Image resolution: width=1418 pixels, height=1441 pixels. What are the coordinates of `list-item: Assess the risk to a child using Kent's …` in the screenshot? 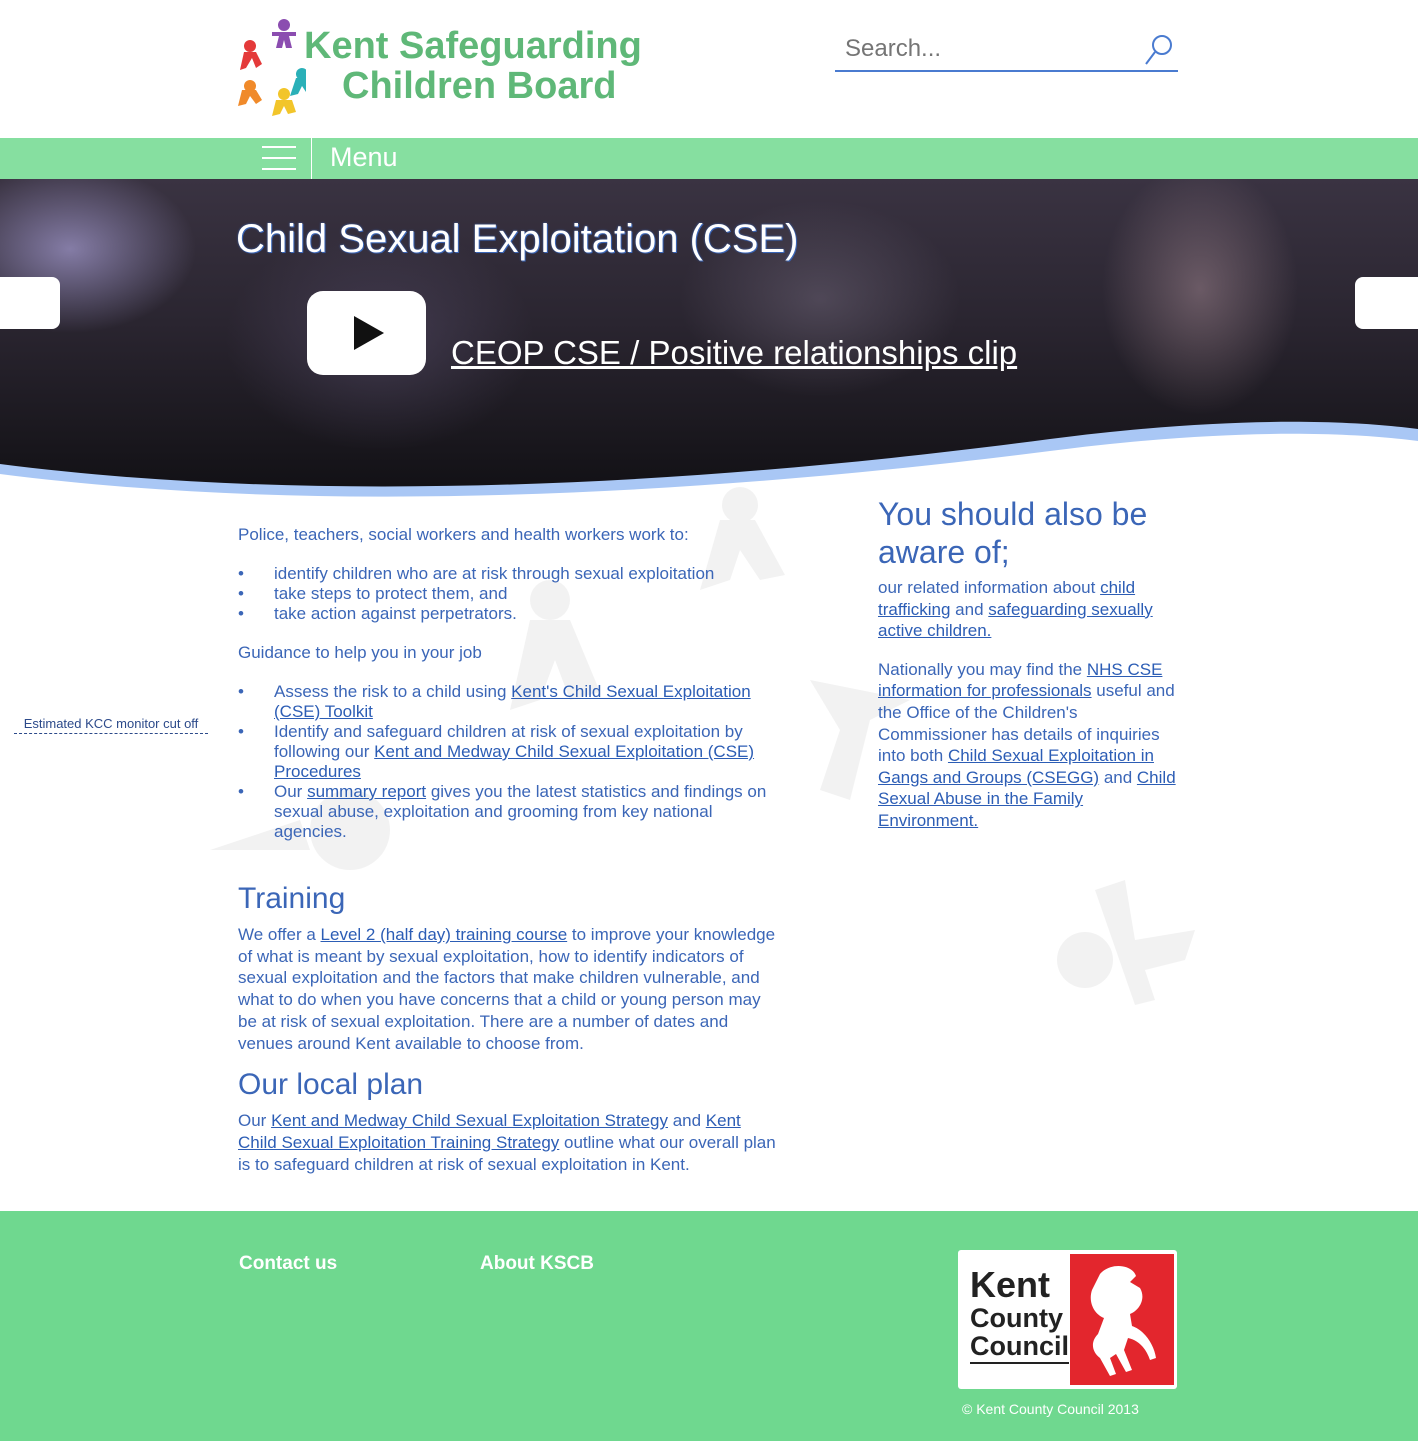 It's located at (510, 702).